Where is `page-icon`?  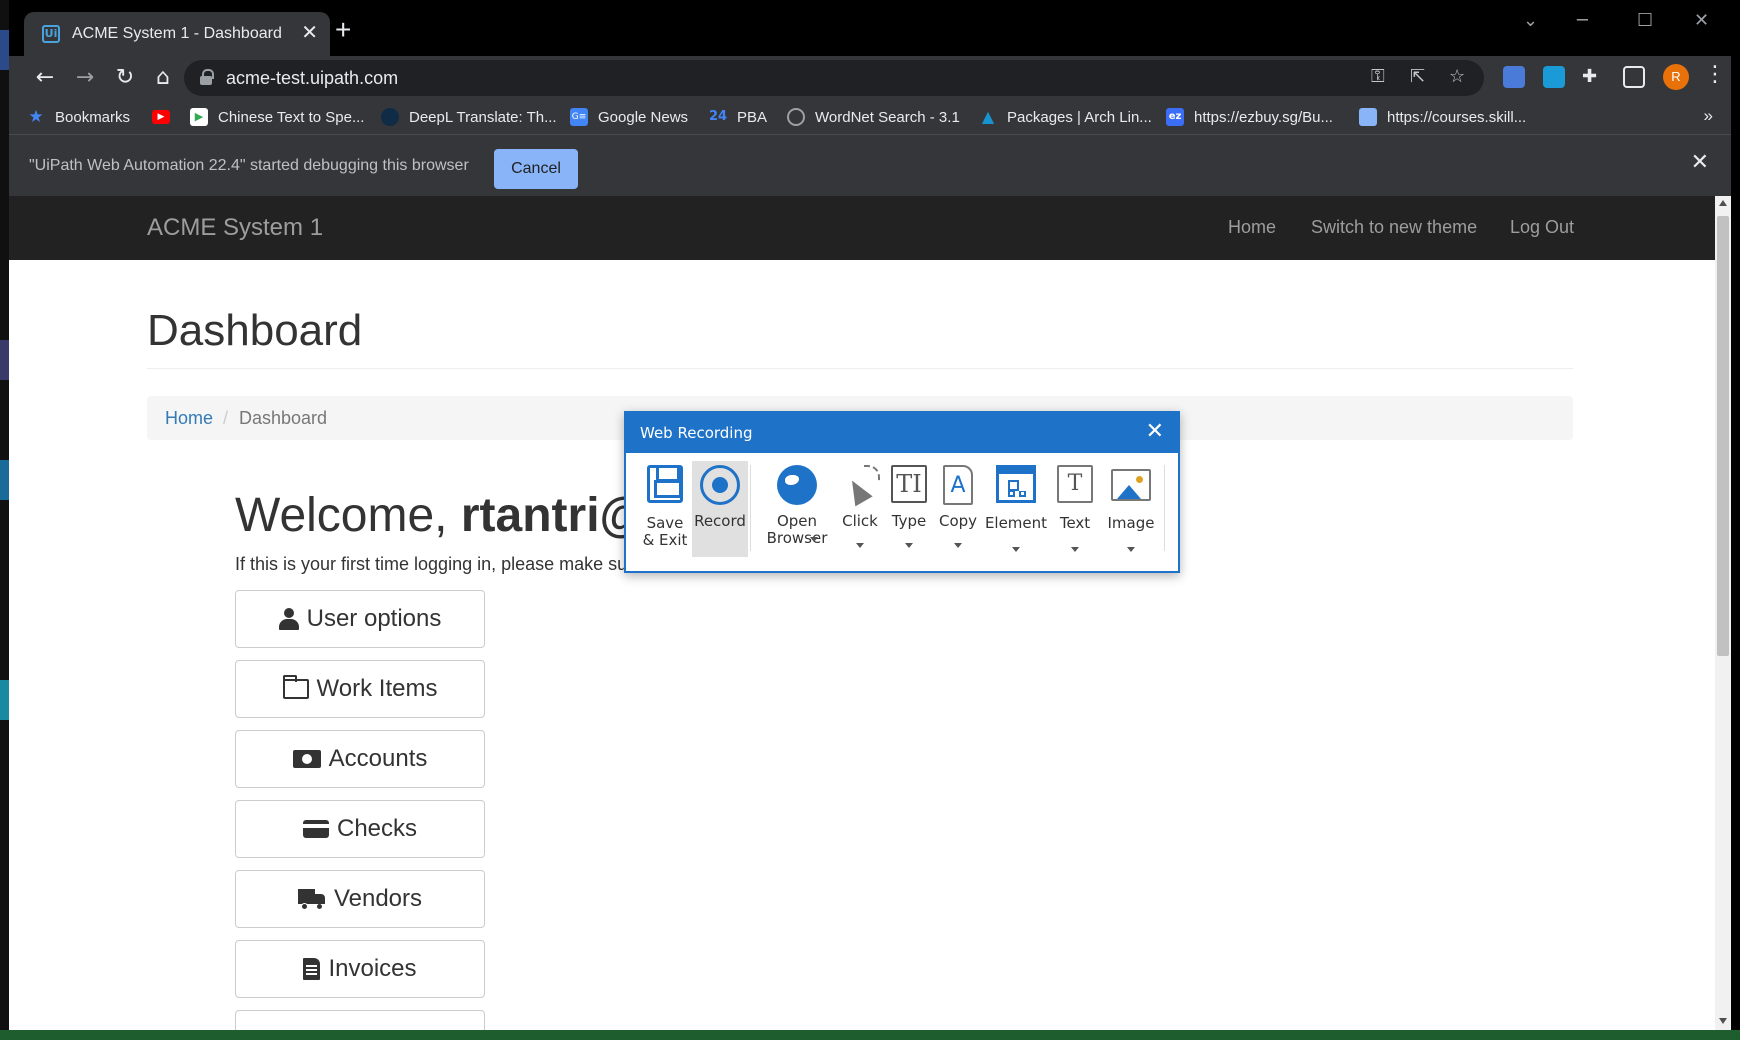
page-icon is located at coordinates (1368, 117).